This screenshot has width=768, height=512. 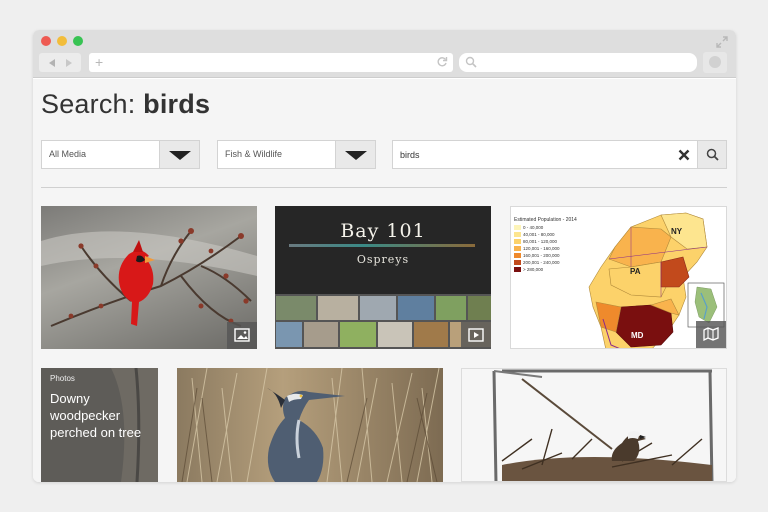 What do you see at coordinates (383, 231) in the screenshot?
I see `video-title: Bay 101` at bounding box center [383, 231].